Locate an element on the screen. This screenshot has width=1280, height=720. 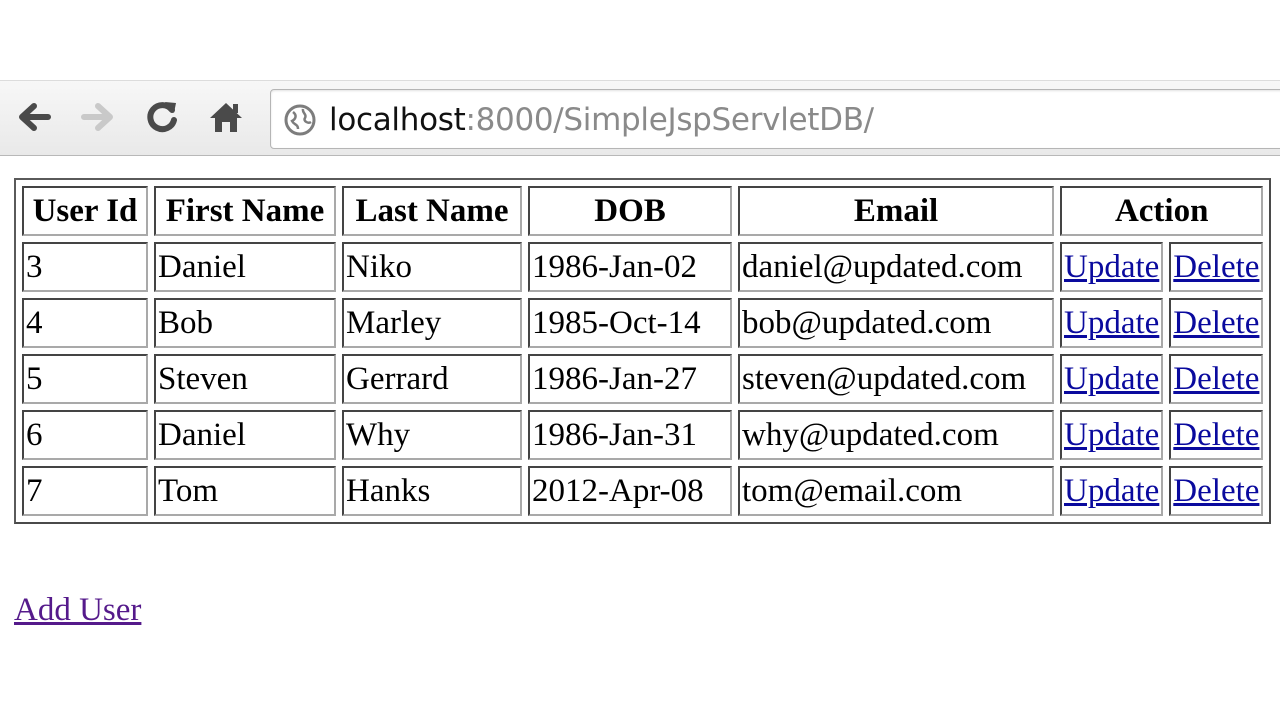
cell-last-name: Why is located at coordinates (432, 435).